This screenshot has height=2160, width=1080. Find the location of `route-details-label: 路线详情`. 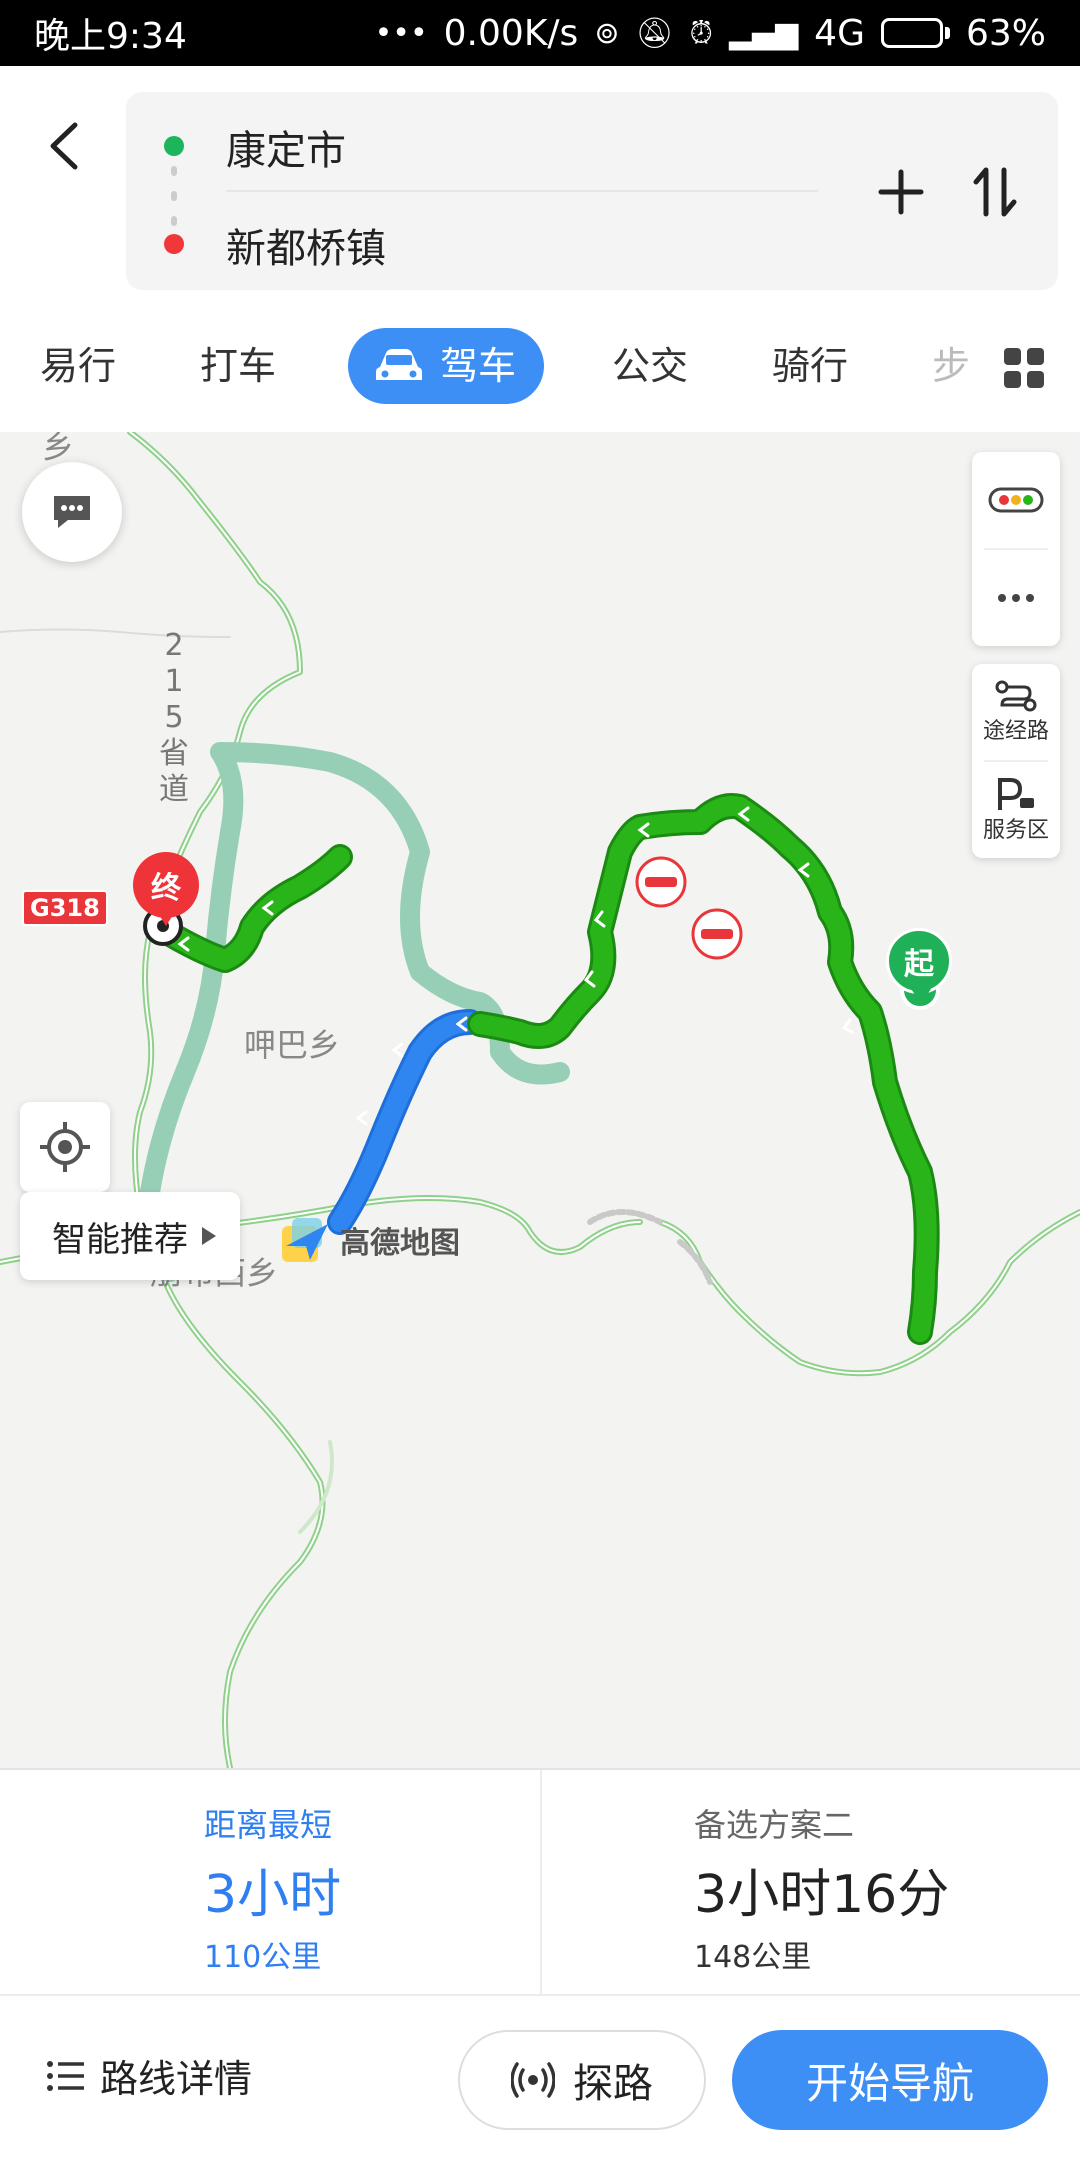

route-details-label: 路线详情 is located at coordinates (176, 2079).